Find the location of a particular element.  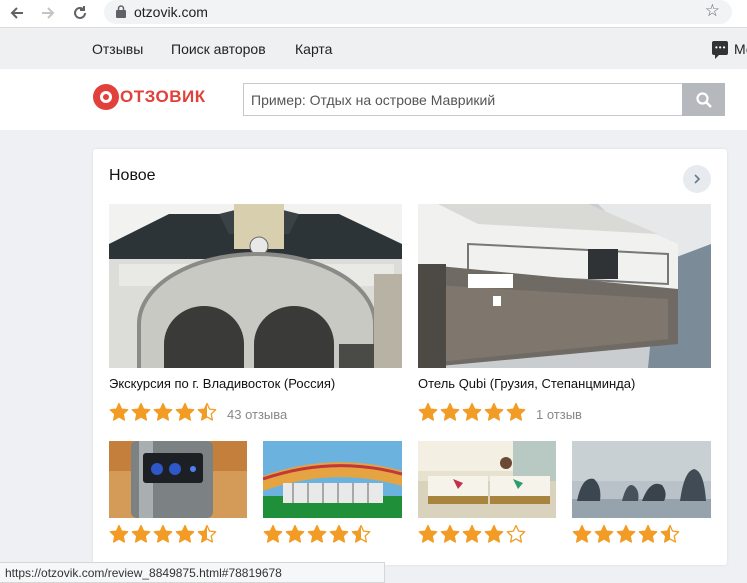

messages-icon: ••• is located at coordinates (720, 50).